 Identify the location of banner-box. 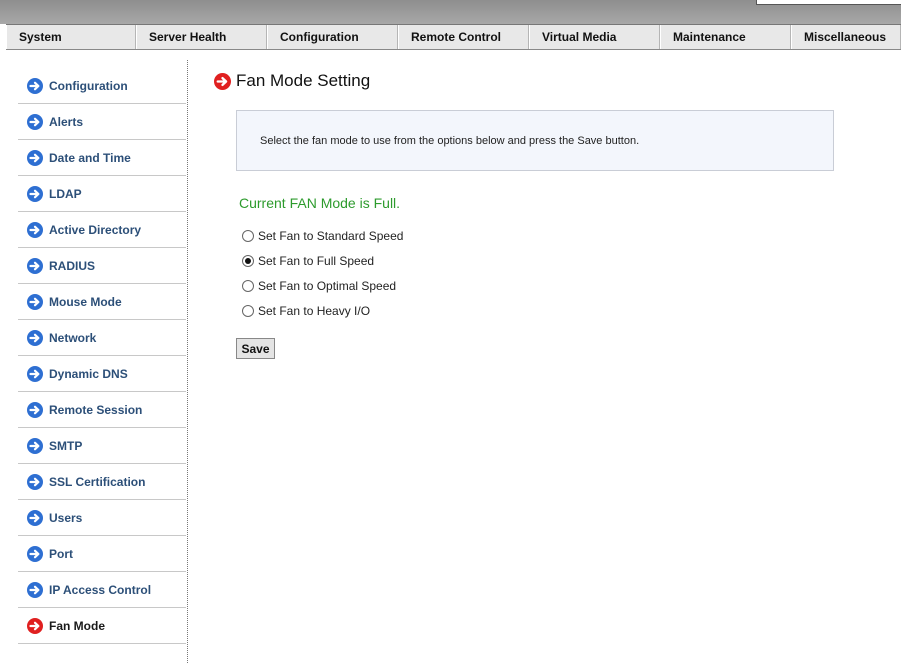
(828, 2).